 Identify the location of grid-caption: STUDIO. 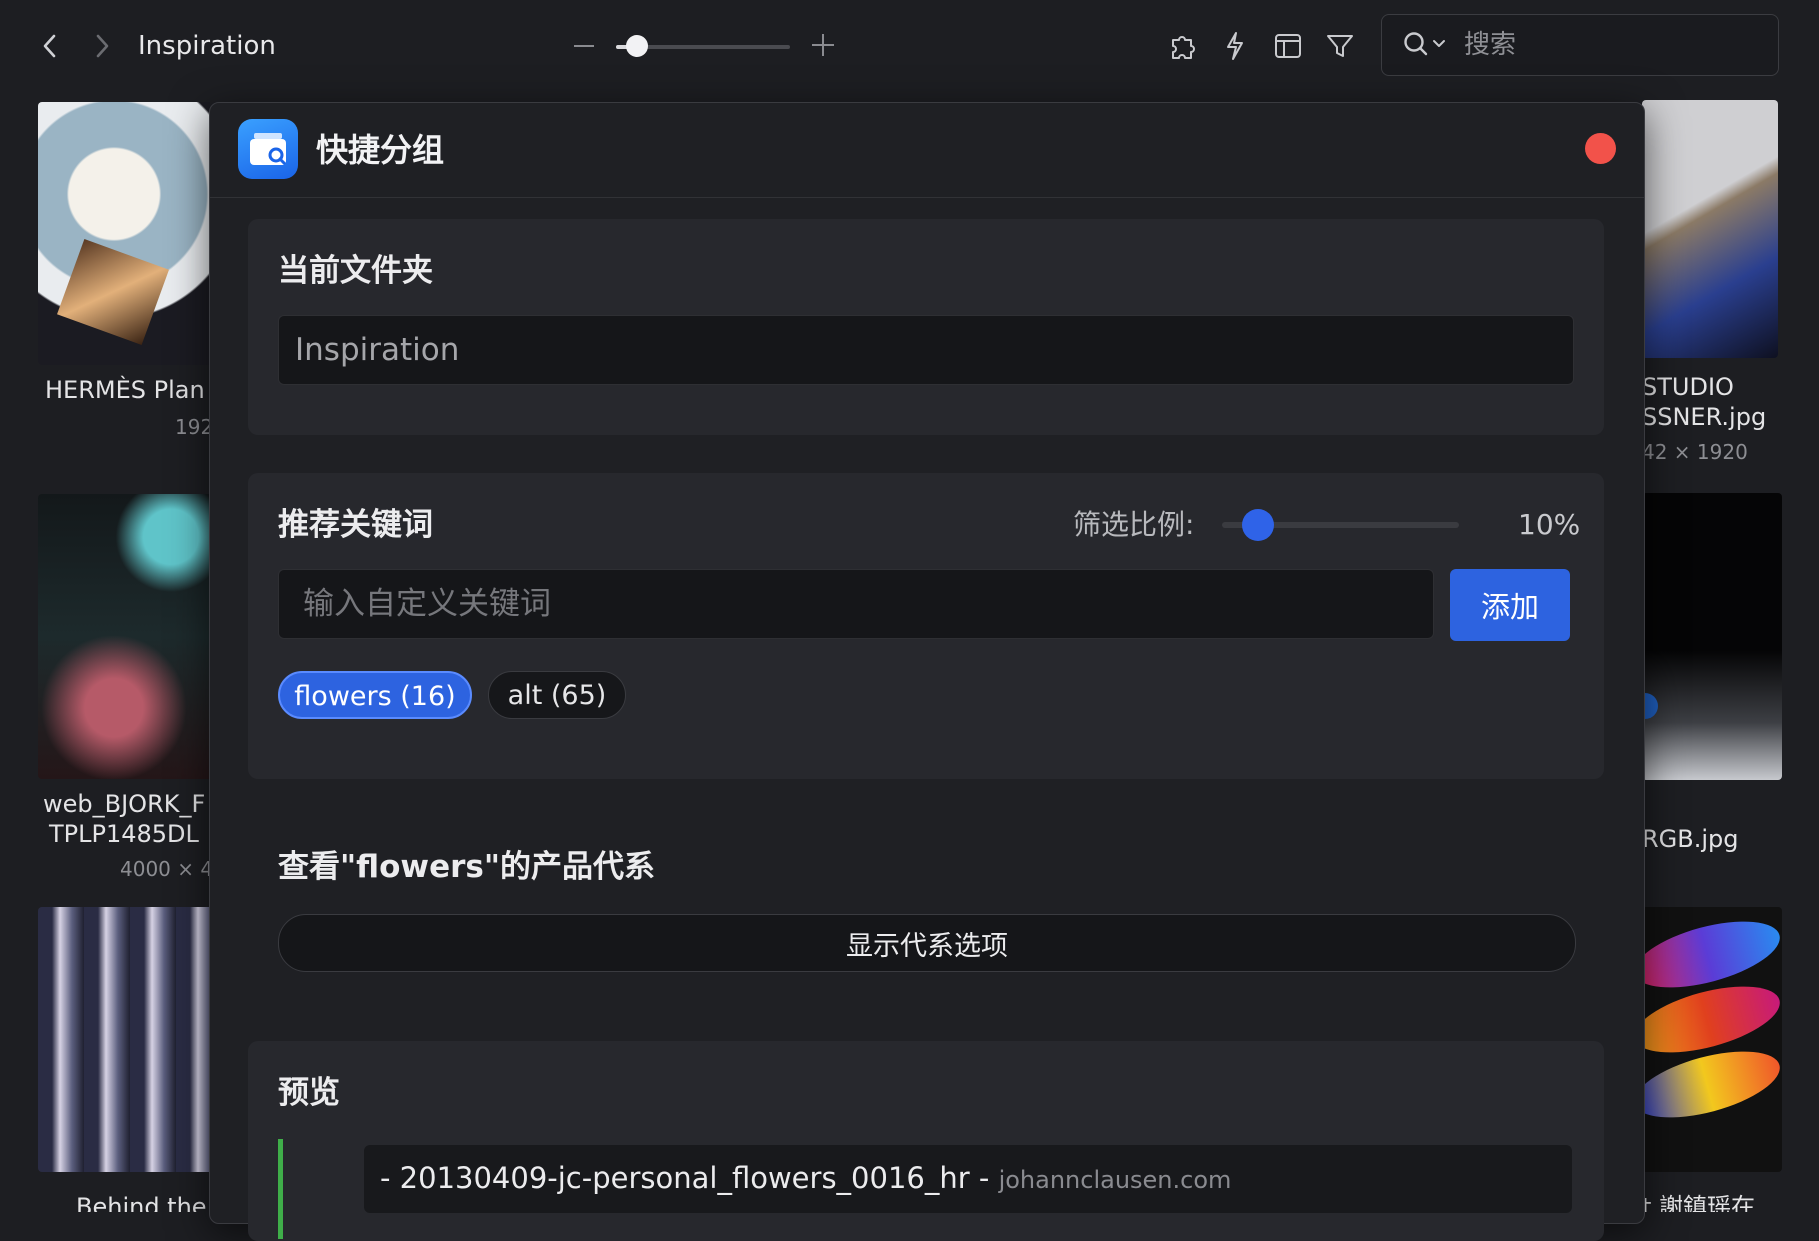
(1688, 387).